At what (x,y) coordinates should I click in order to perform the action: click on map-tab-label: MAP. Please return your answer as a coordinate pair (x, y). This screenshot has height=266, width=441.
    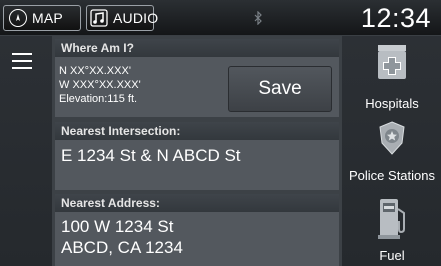
    Looking at the image, I should click on (47, 18).